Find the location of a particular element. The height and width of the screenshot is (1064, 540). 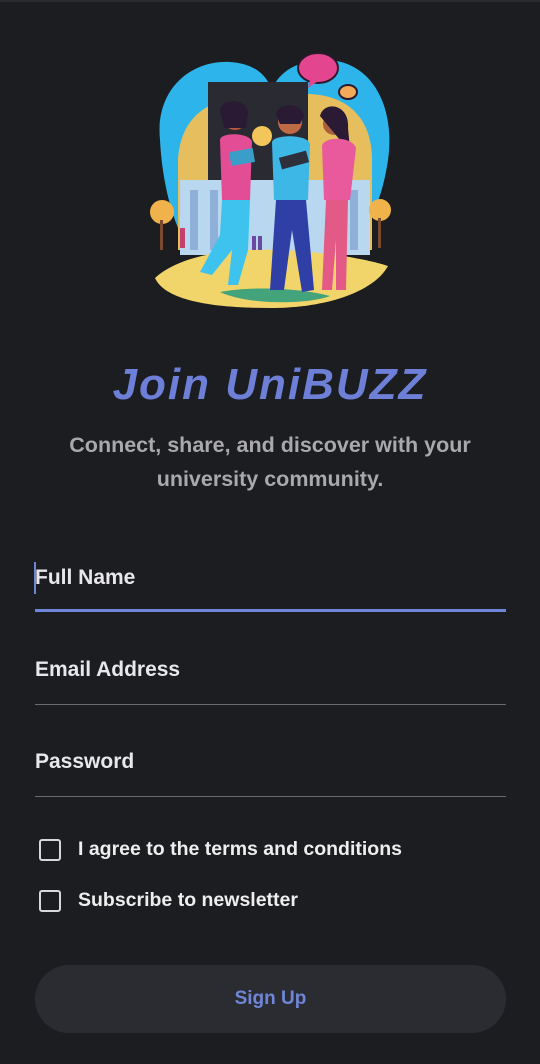

newsletter-label: Subscribe to newsletter is located at coordinates (188, 900).